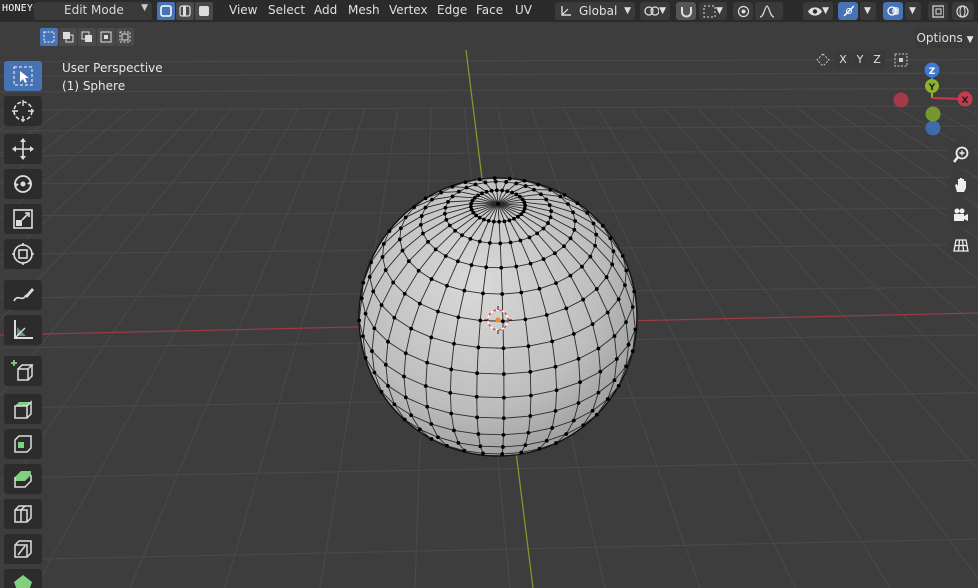 The height and width of the screenshot is (588, 978). Describe the element at coordinates (713, 11) in the screenshot. I see `snap-settings-dropdown: ▼` at that location.